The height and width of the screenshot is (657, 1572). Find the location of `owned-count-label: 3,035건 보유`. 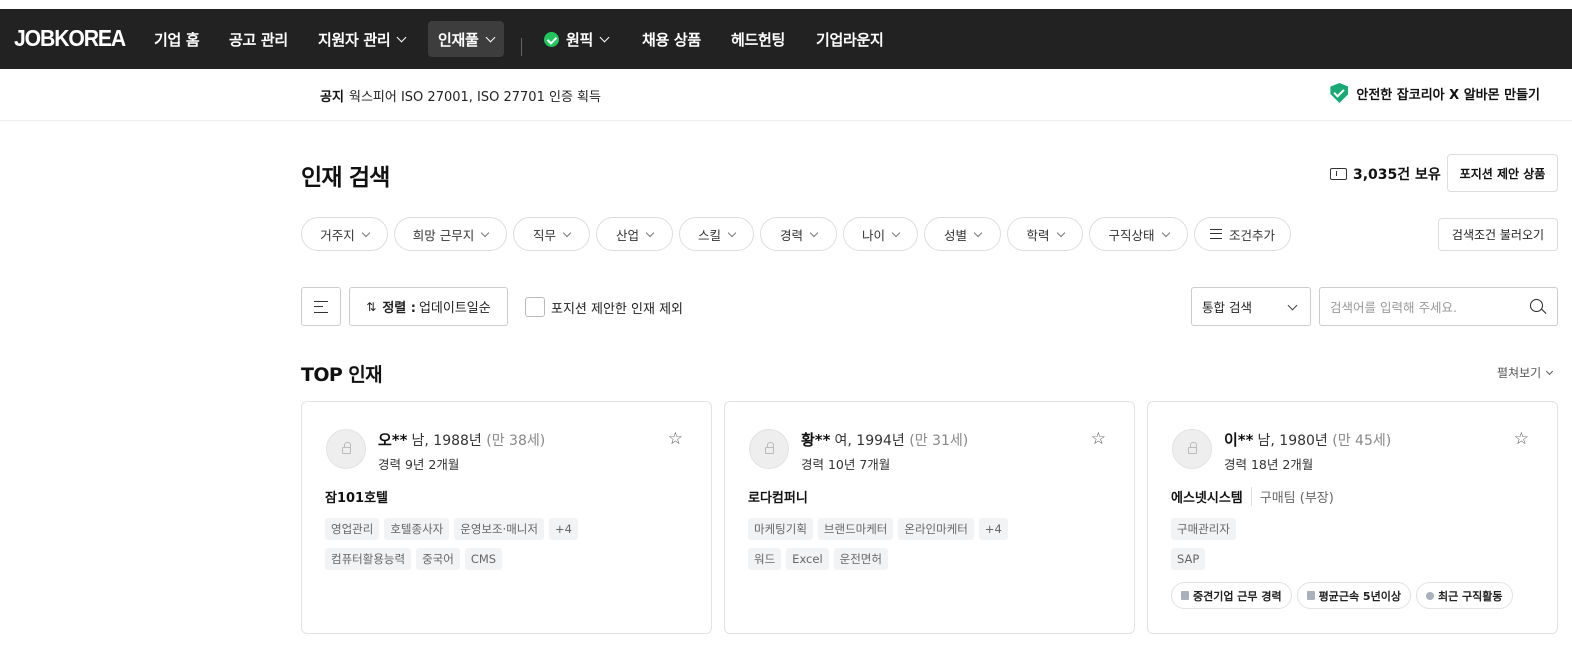

owned-count-label: 3,035건 보유 is located at coordinates (1397, 175).